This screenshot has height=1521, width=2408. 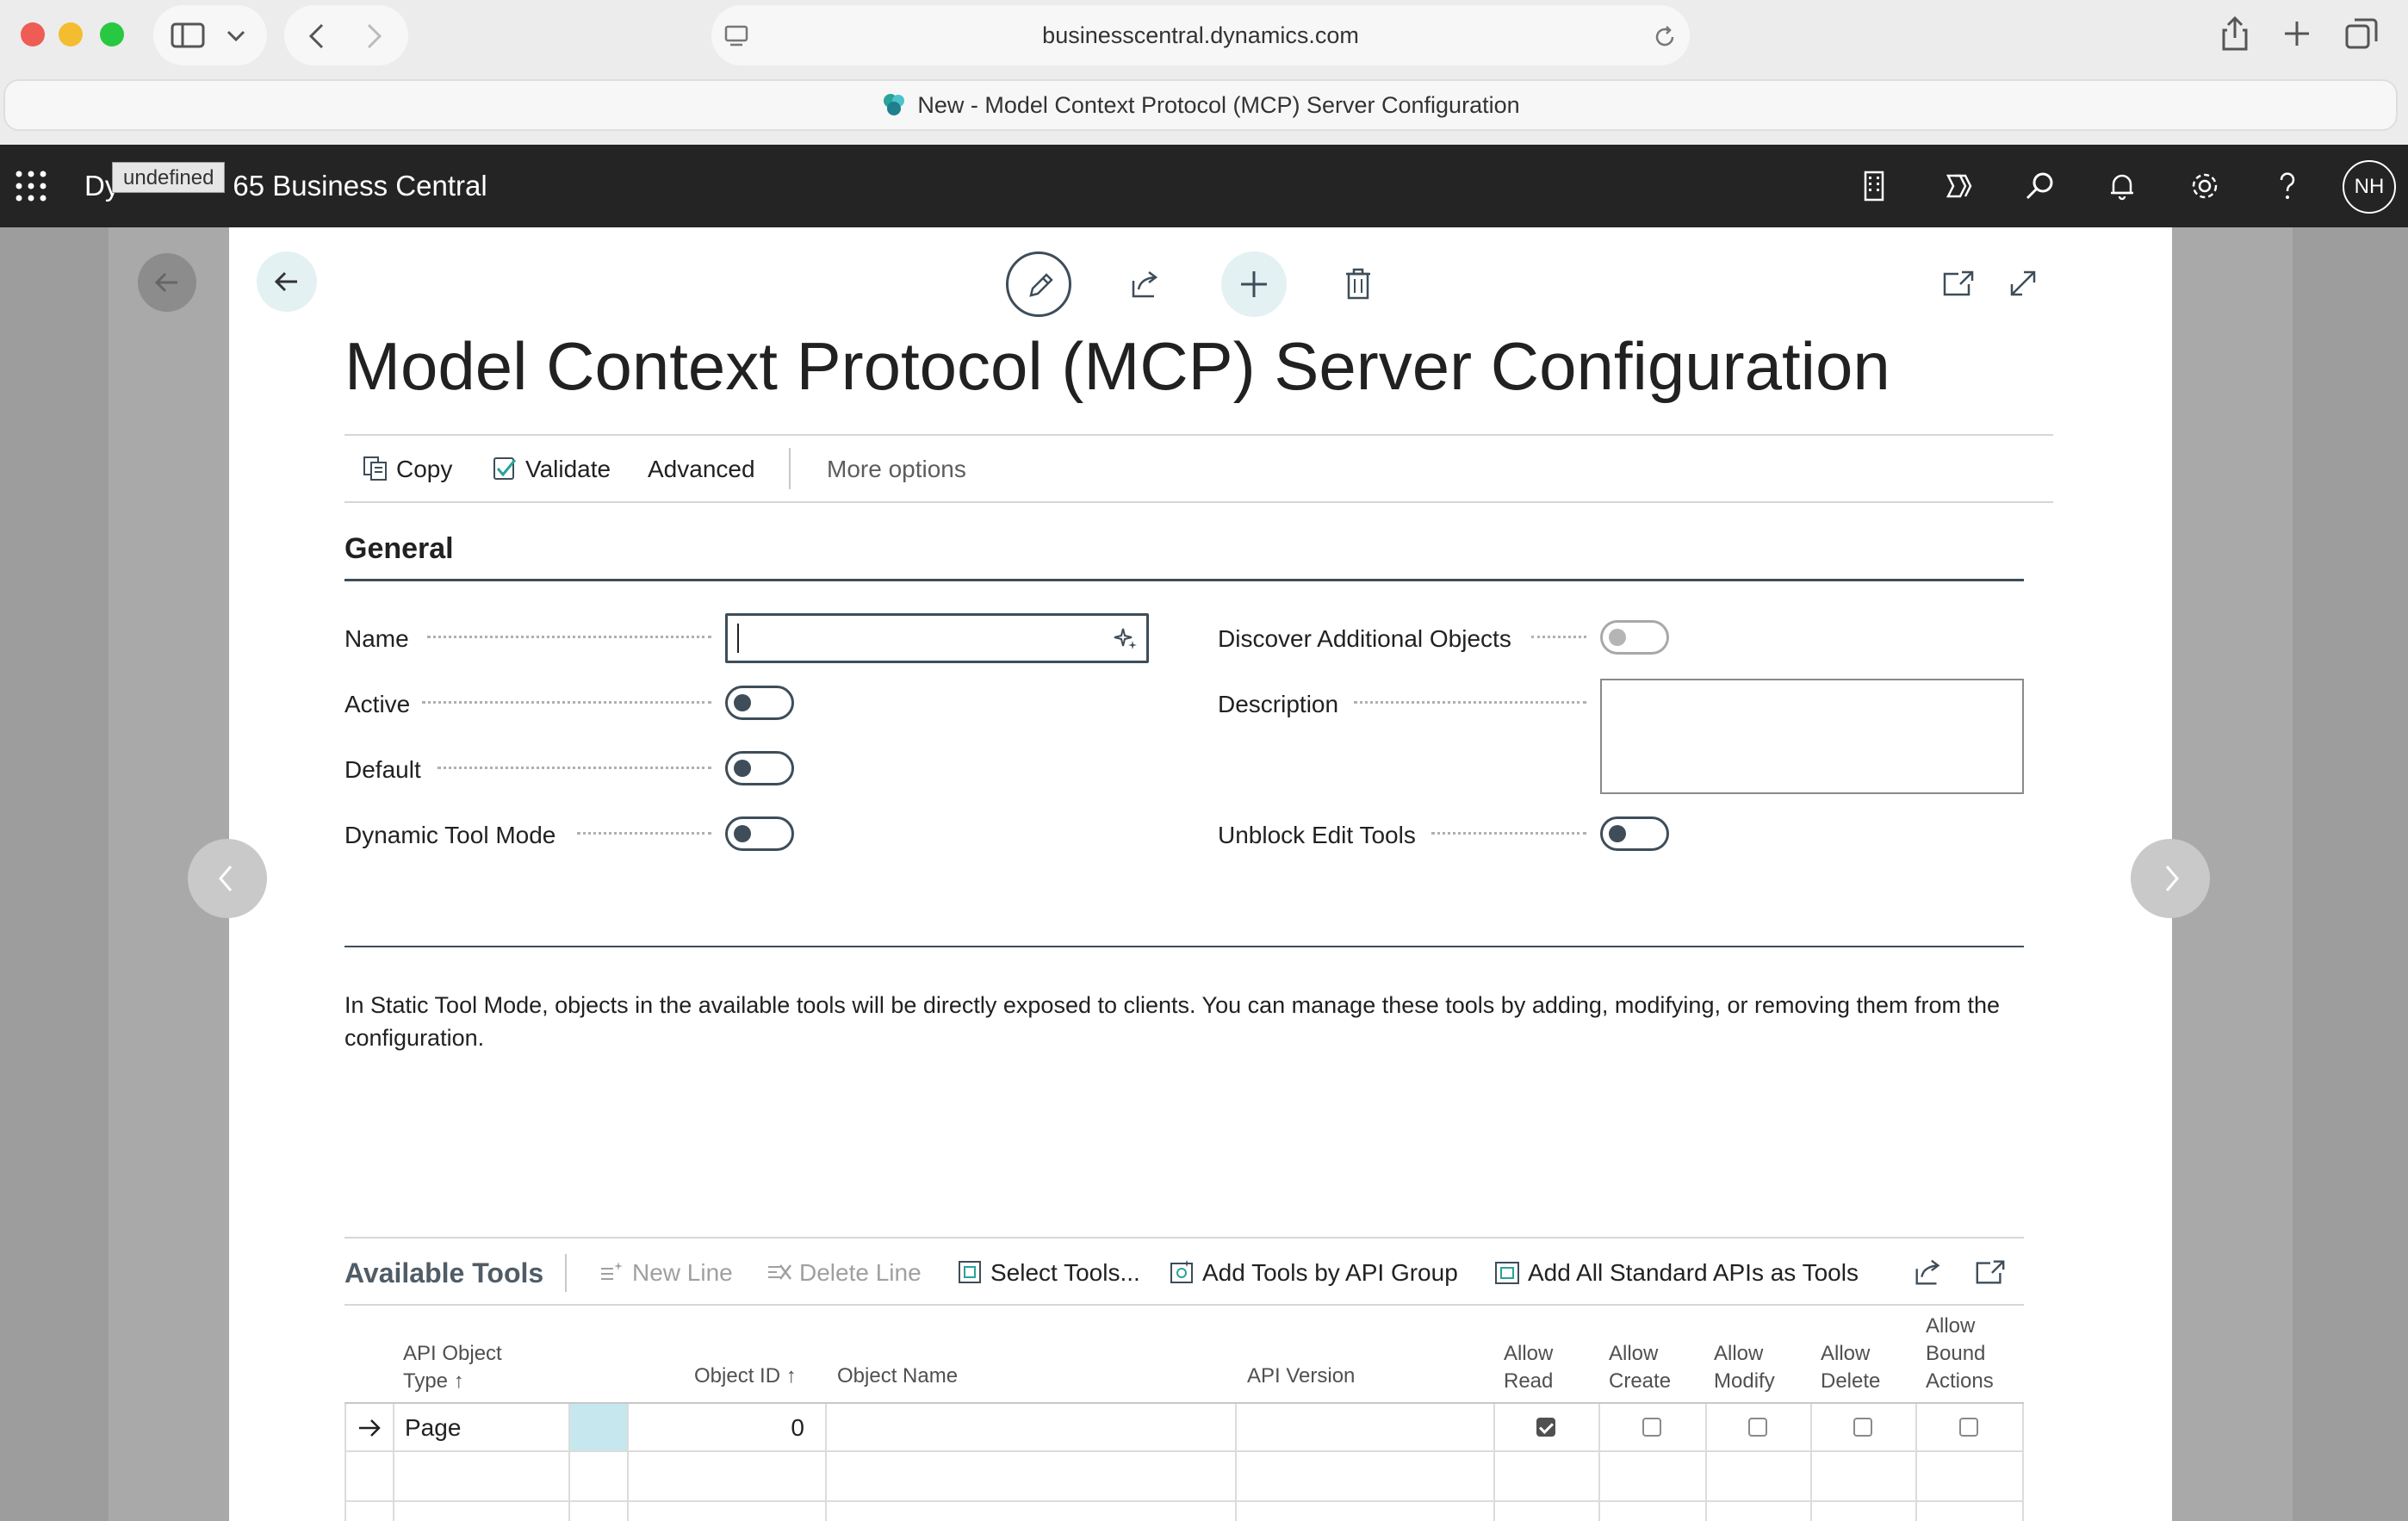 I want to click on edit-button, so click(x=1038, y=284).